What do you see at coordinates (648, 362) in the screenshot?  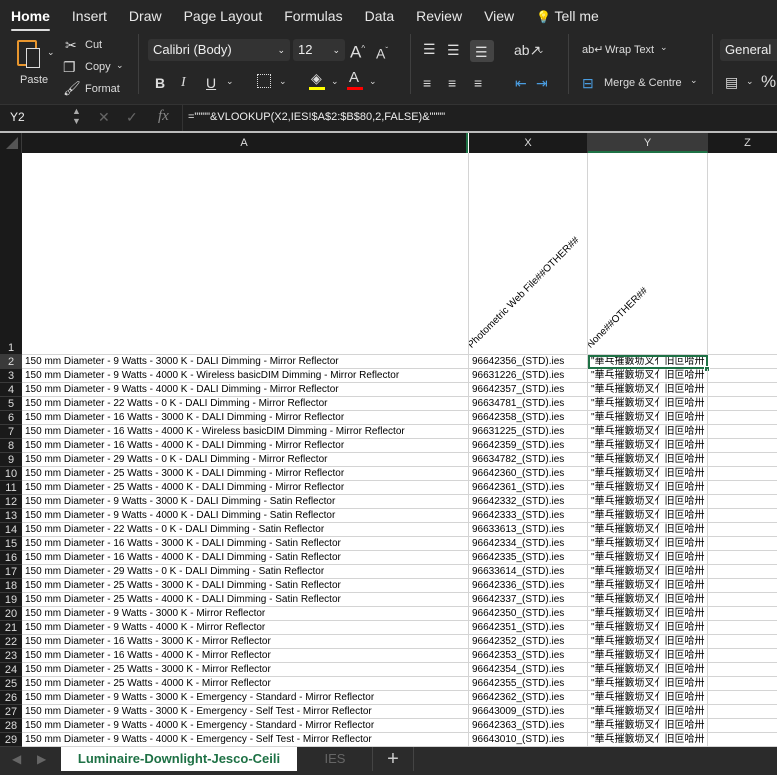 I see `selected-cell-y2: "華乓摧籔坜叉亻旧叵哈卅` at bounding box center [648, 362].